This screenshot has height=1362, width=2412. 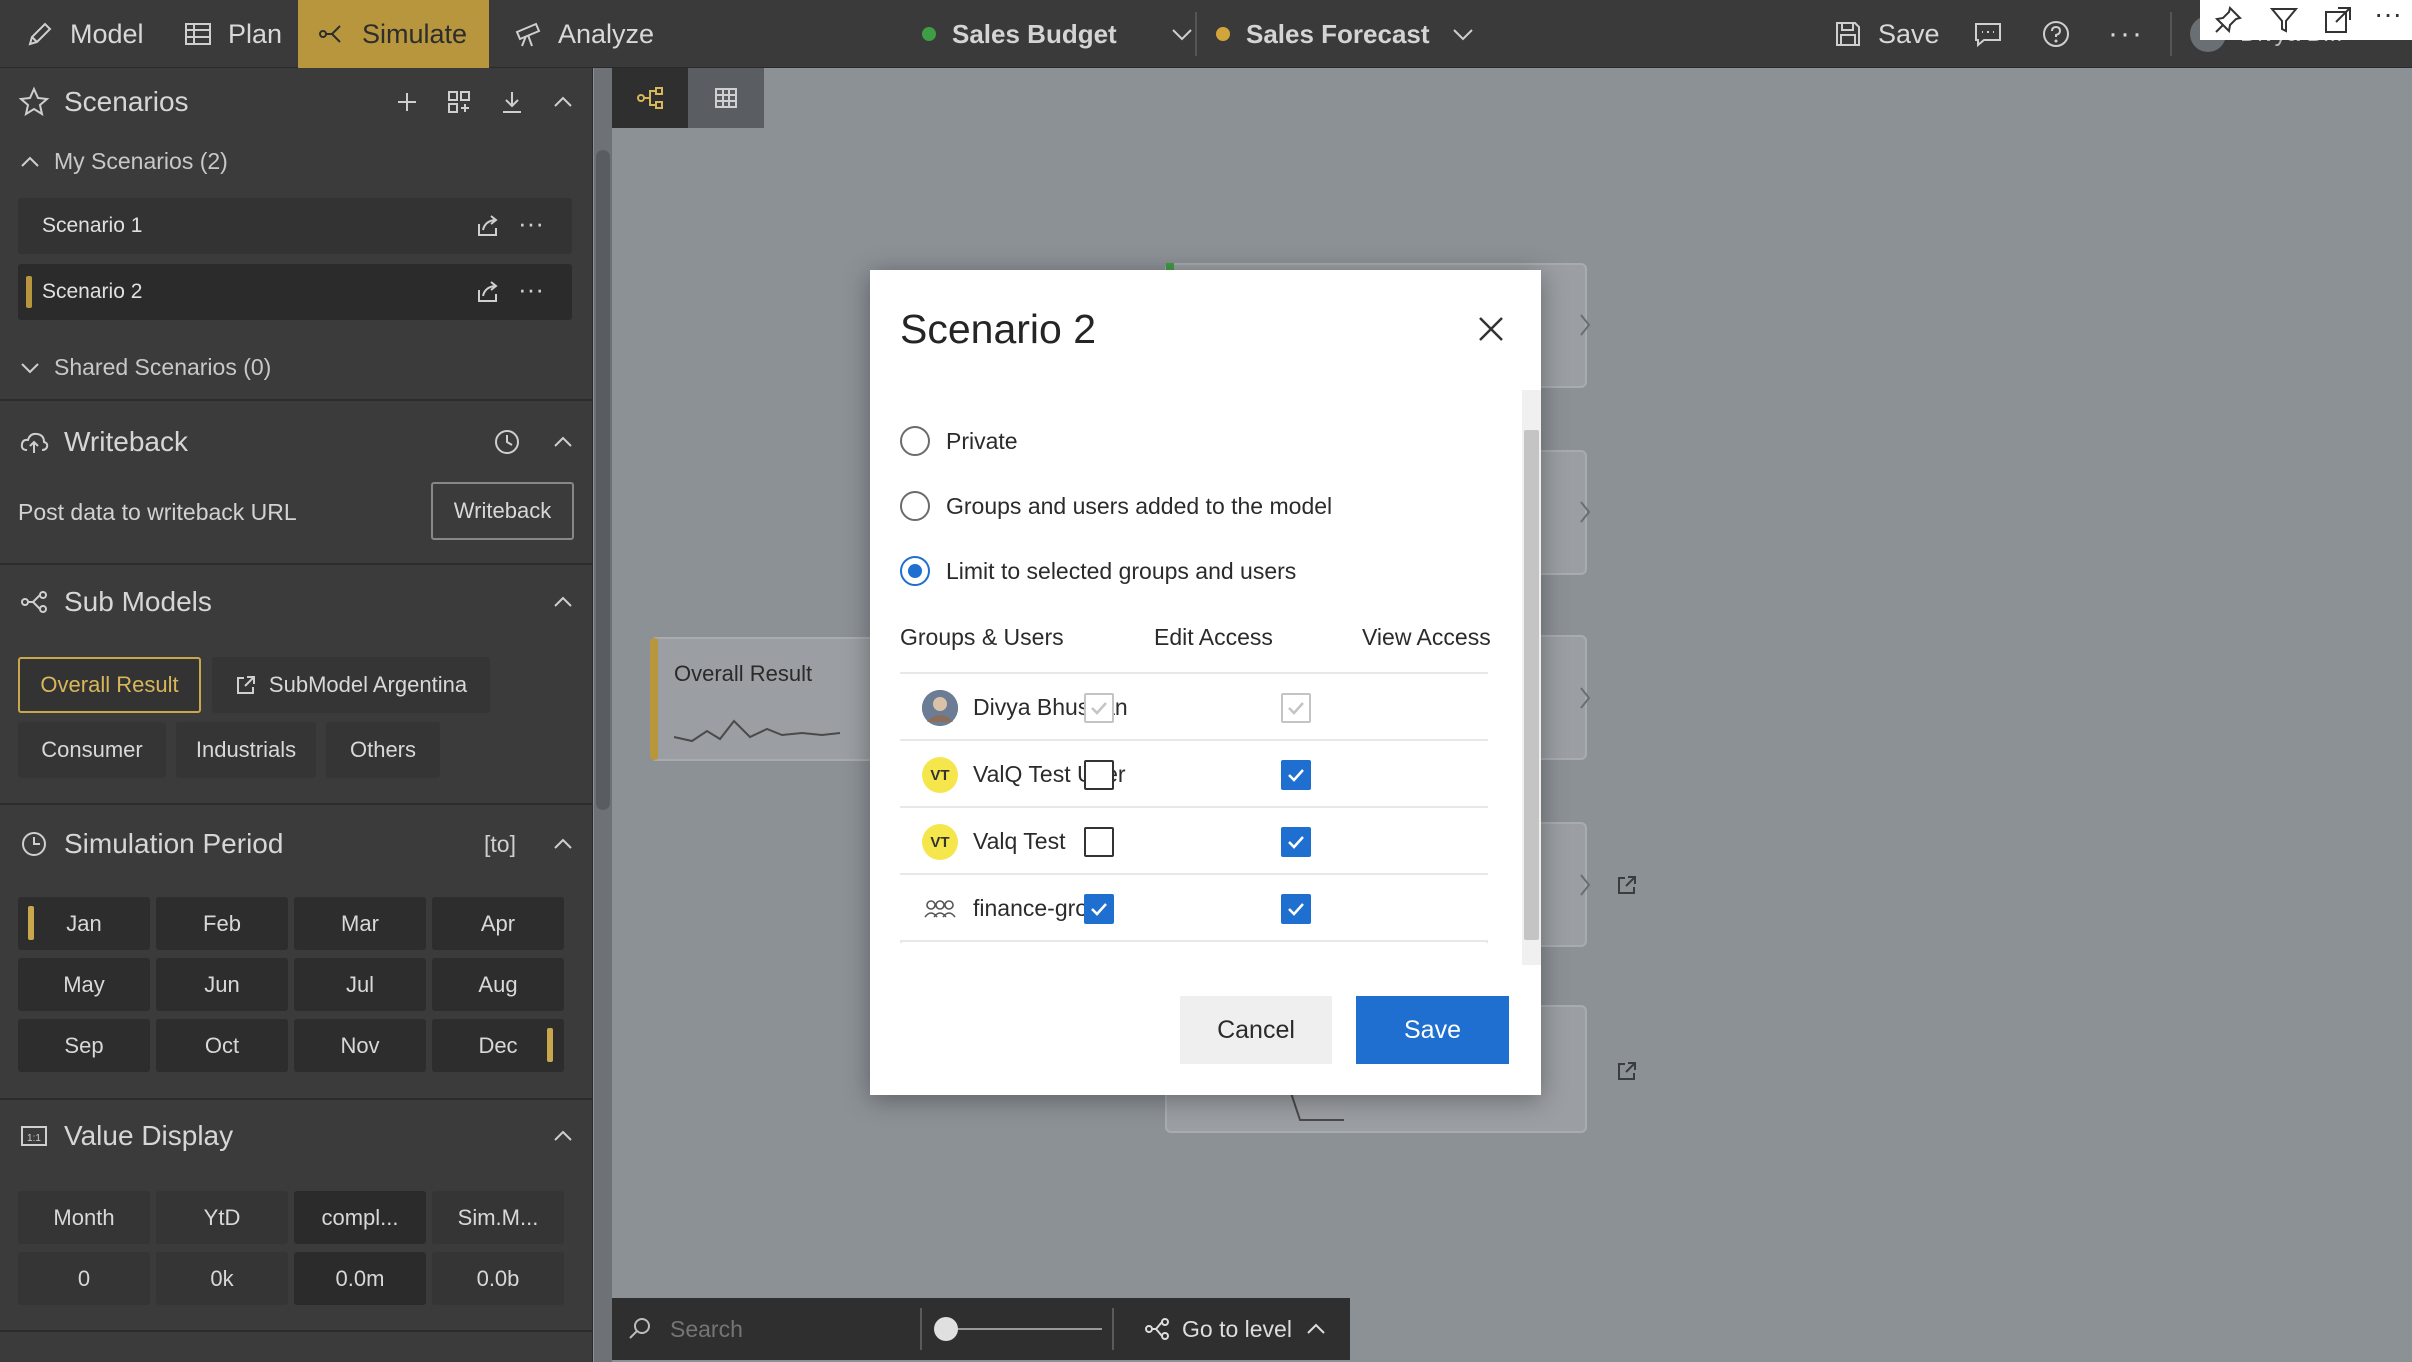 What do you see at coordinates (2056, 34) in the screenshot?
I see `help-button` at bounding box center [2056, 34].